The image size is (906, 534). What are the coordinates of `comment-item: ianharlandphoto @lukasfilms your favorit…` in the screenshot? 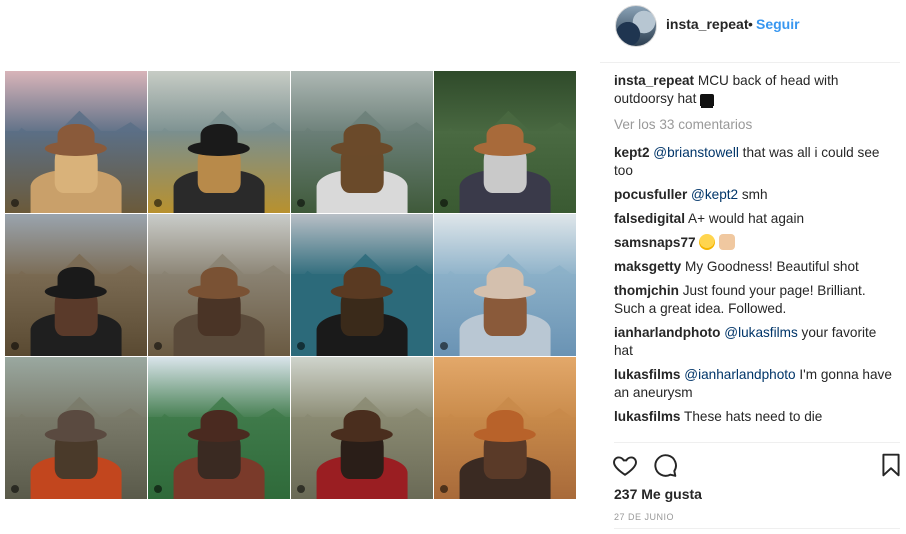 It's located at (754, 342).